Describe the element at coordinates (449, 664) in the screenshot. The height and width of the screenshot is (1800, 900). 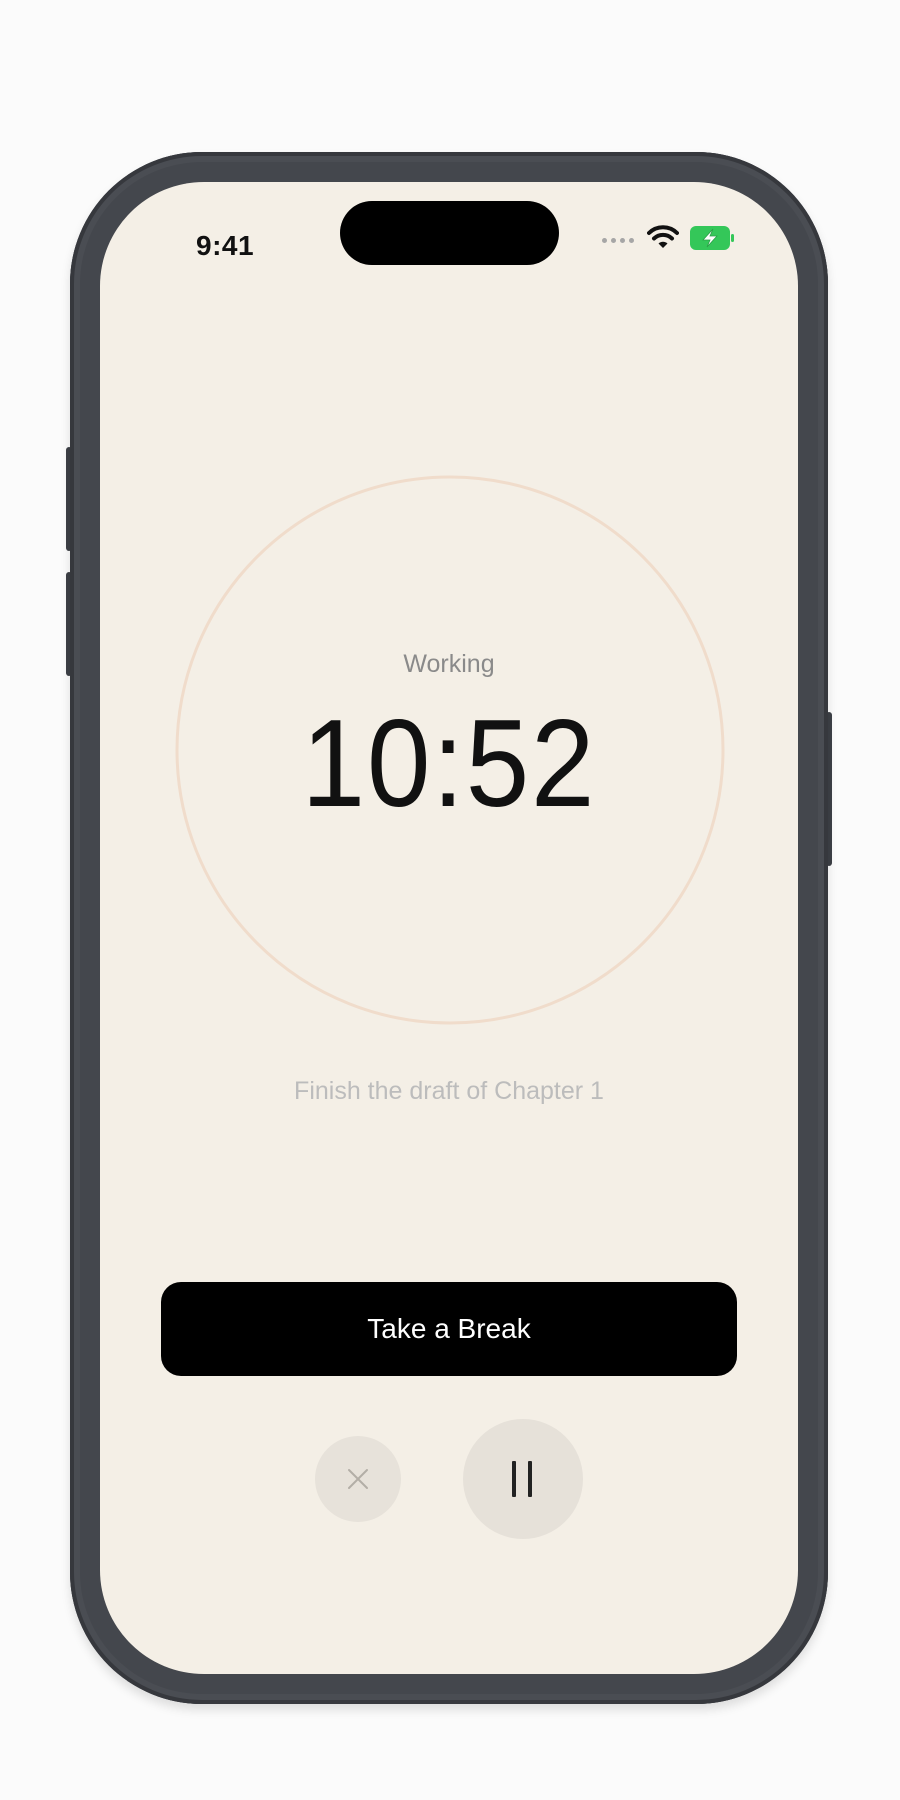
I see `timer-mode-label: Working` at that location.